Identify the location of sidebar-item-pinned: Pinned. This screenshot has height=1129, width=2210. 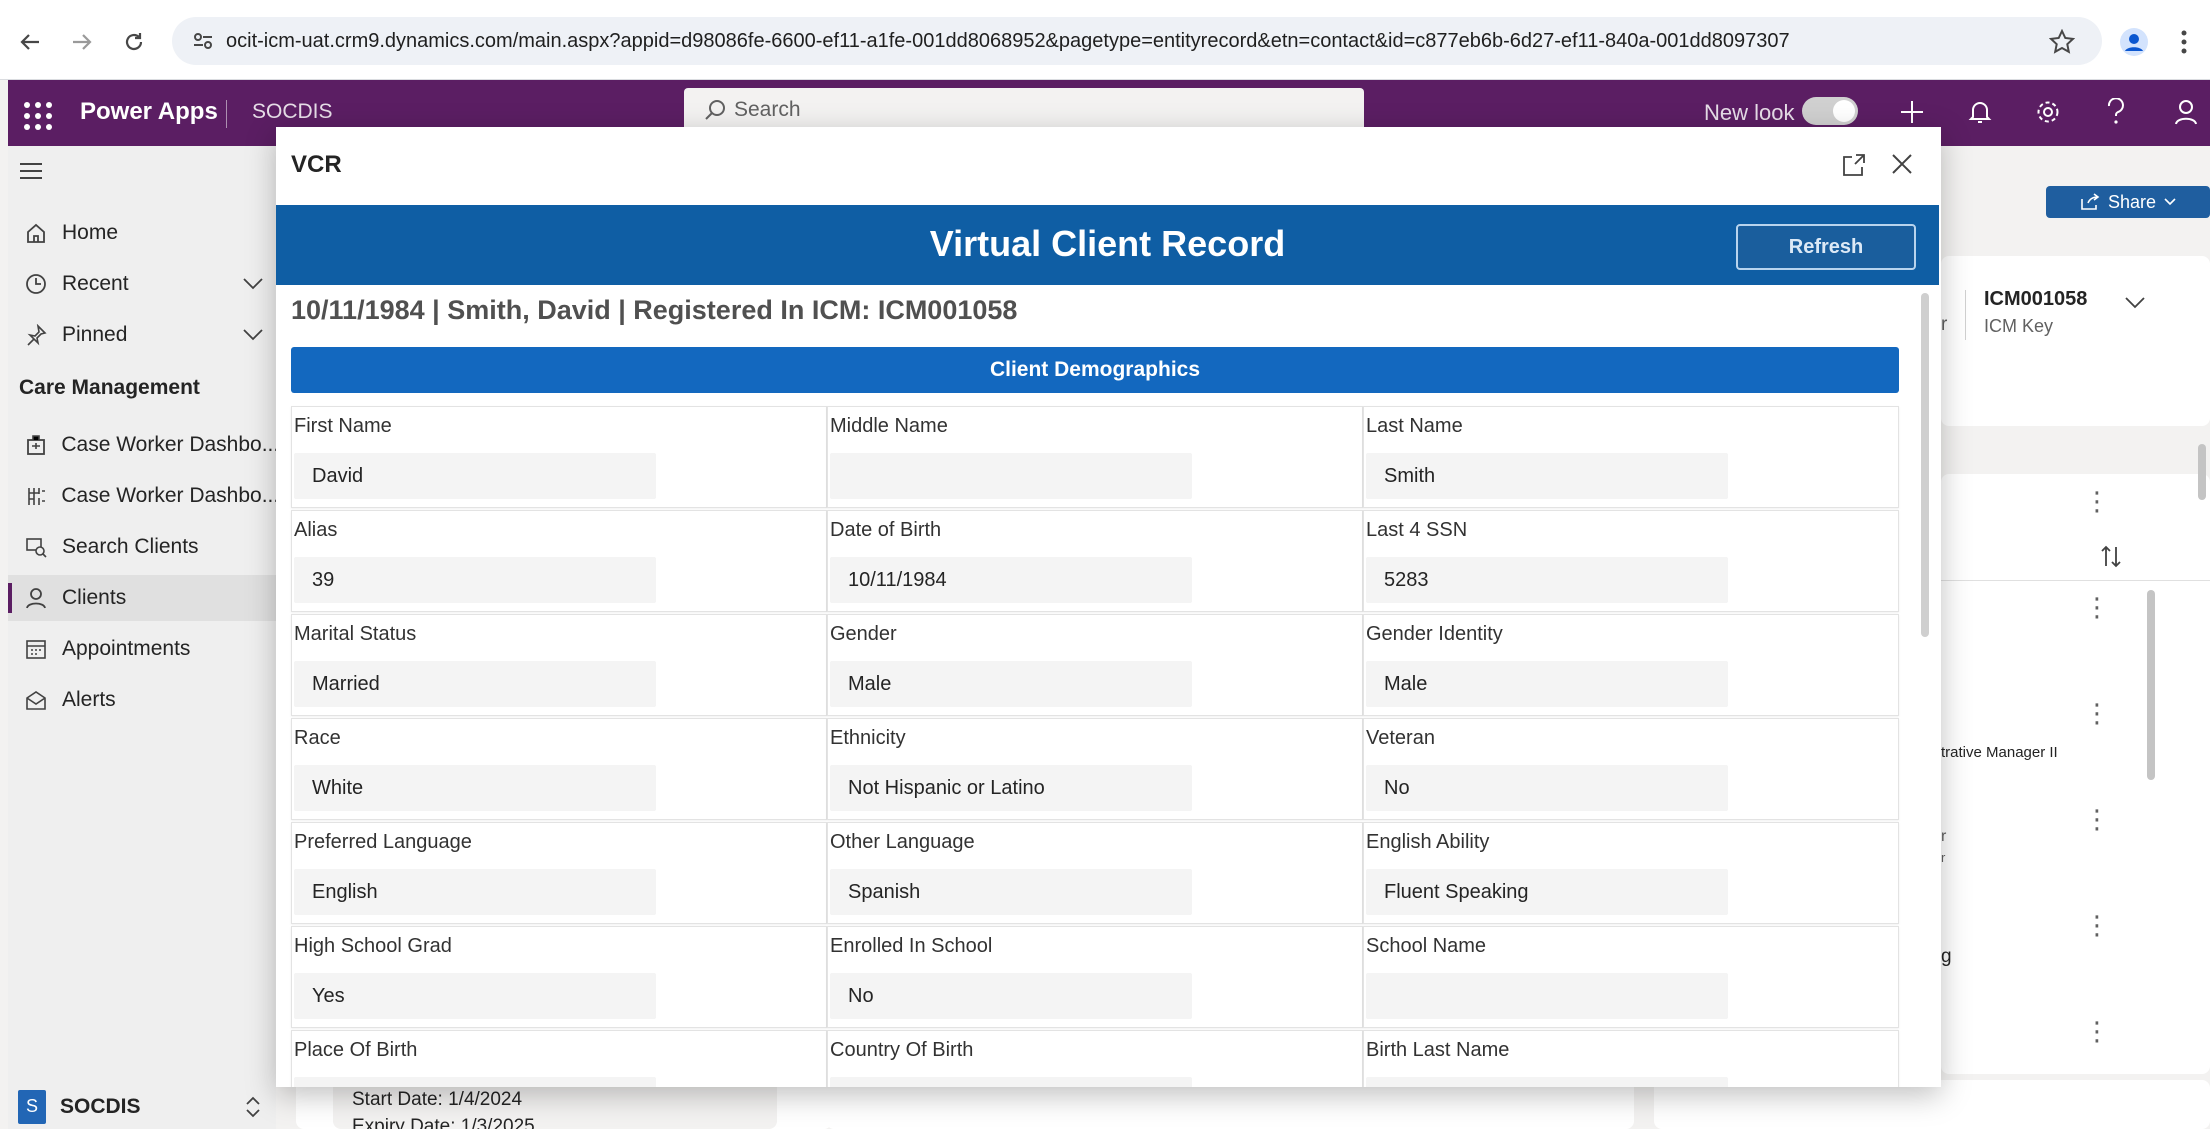
(142, 335).